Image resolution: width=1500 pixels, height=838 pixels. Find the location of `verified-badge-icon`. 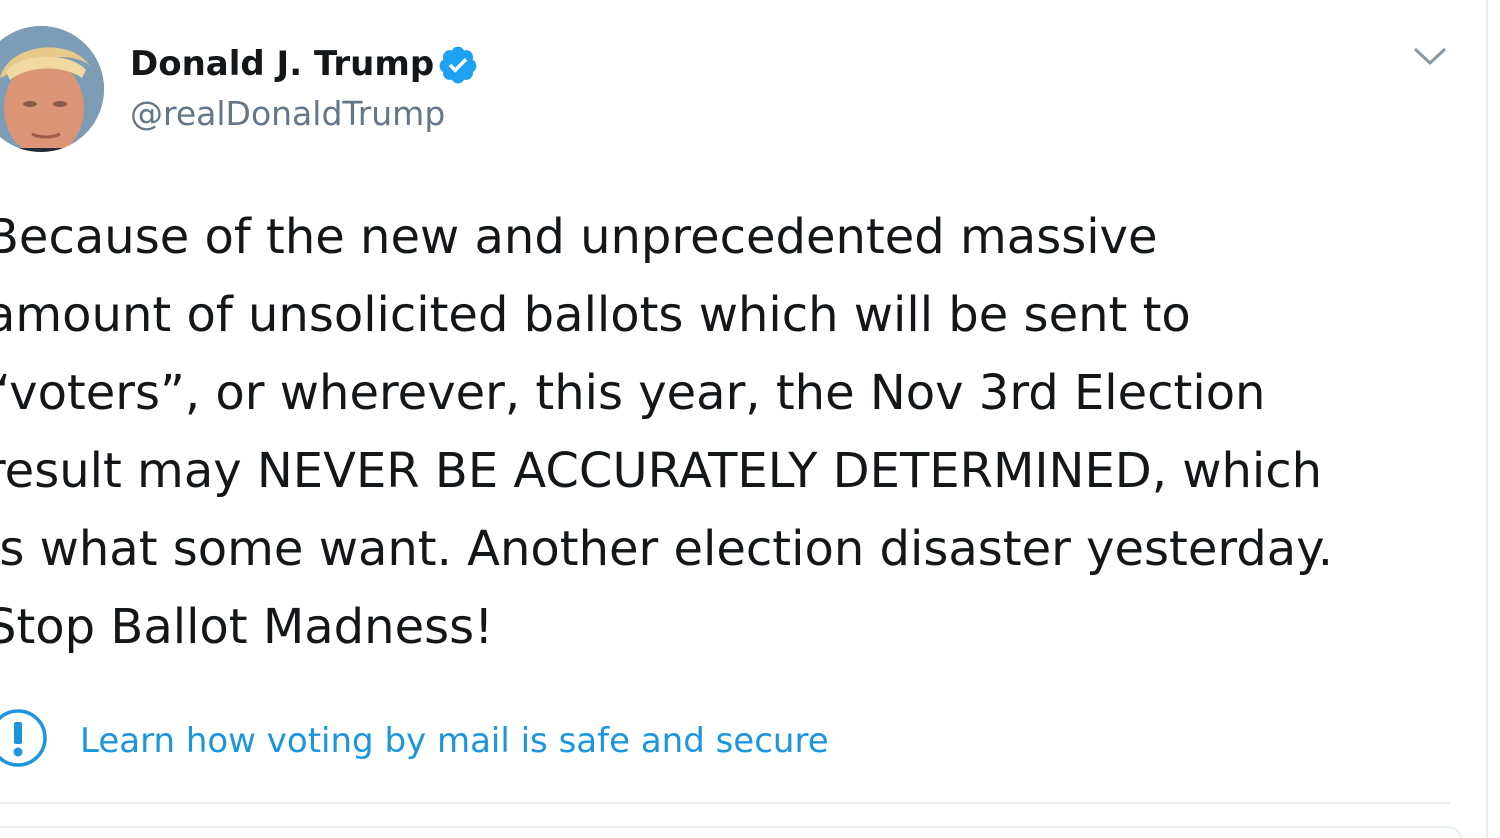

verified-badge-icon is located at coordinates (458, 65).